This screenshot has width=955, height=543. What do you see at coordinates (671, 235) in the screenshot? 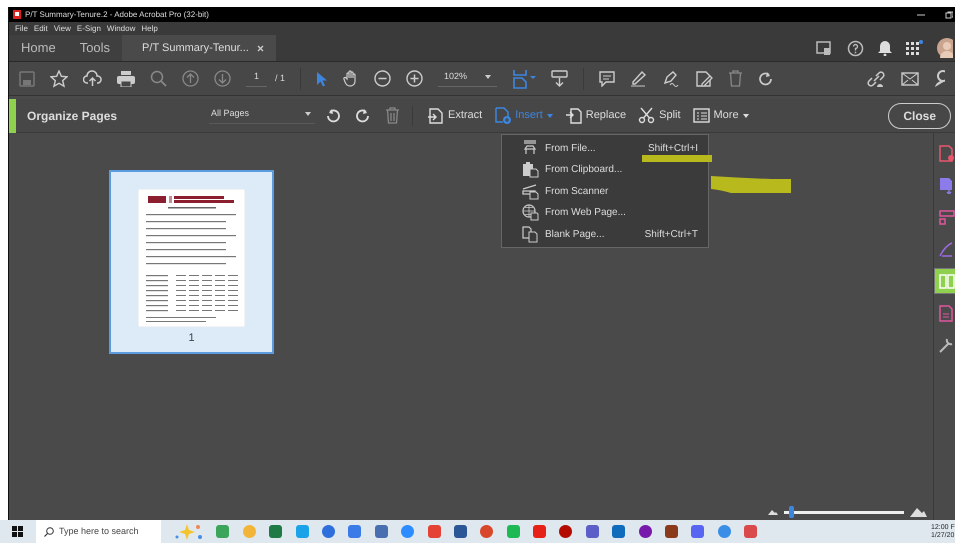
I see `shortcut-label: Shift+Ctrl+T` at bounding box center [671, 235].